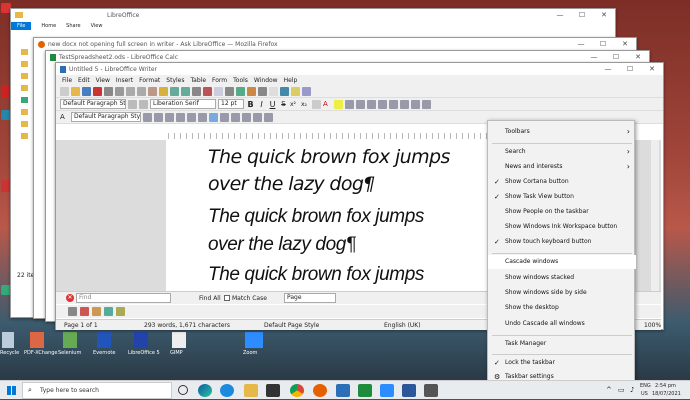 Image resolution: width=690 pixels, height=400 pixels. Describe the element at coordinates (70, 298) in the screenshot. I see `close-find-icon: ✕` at that location.